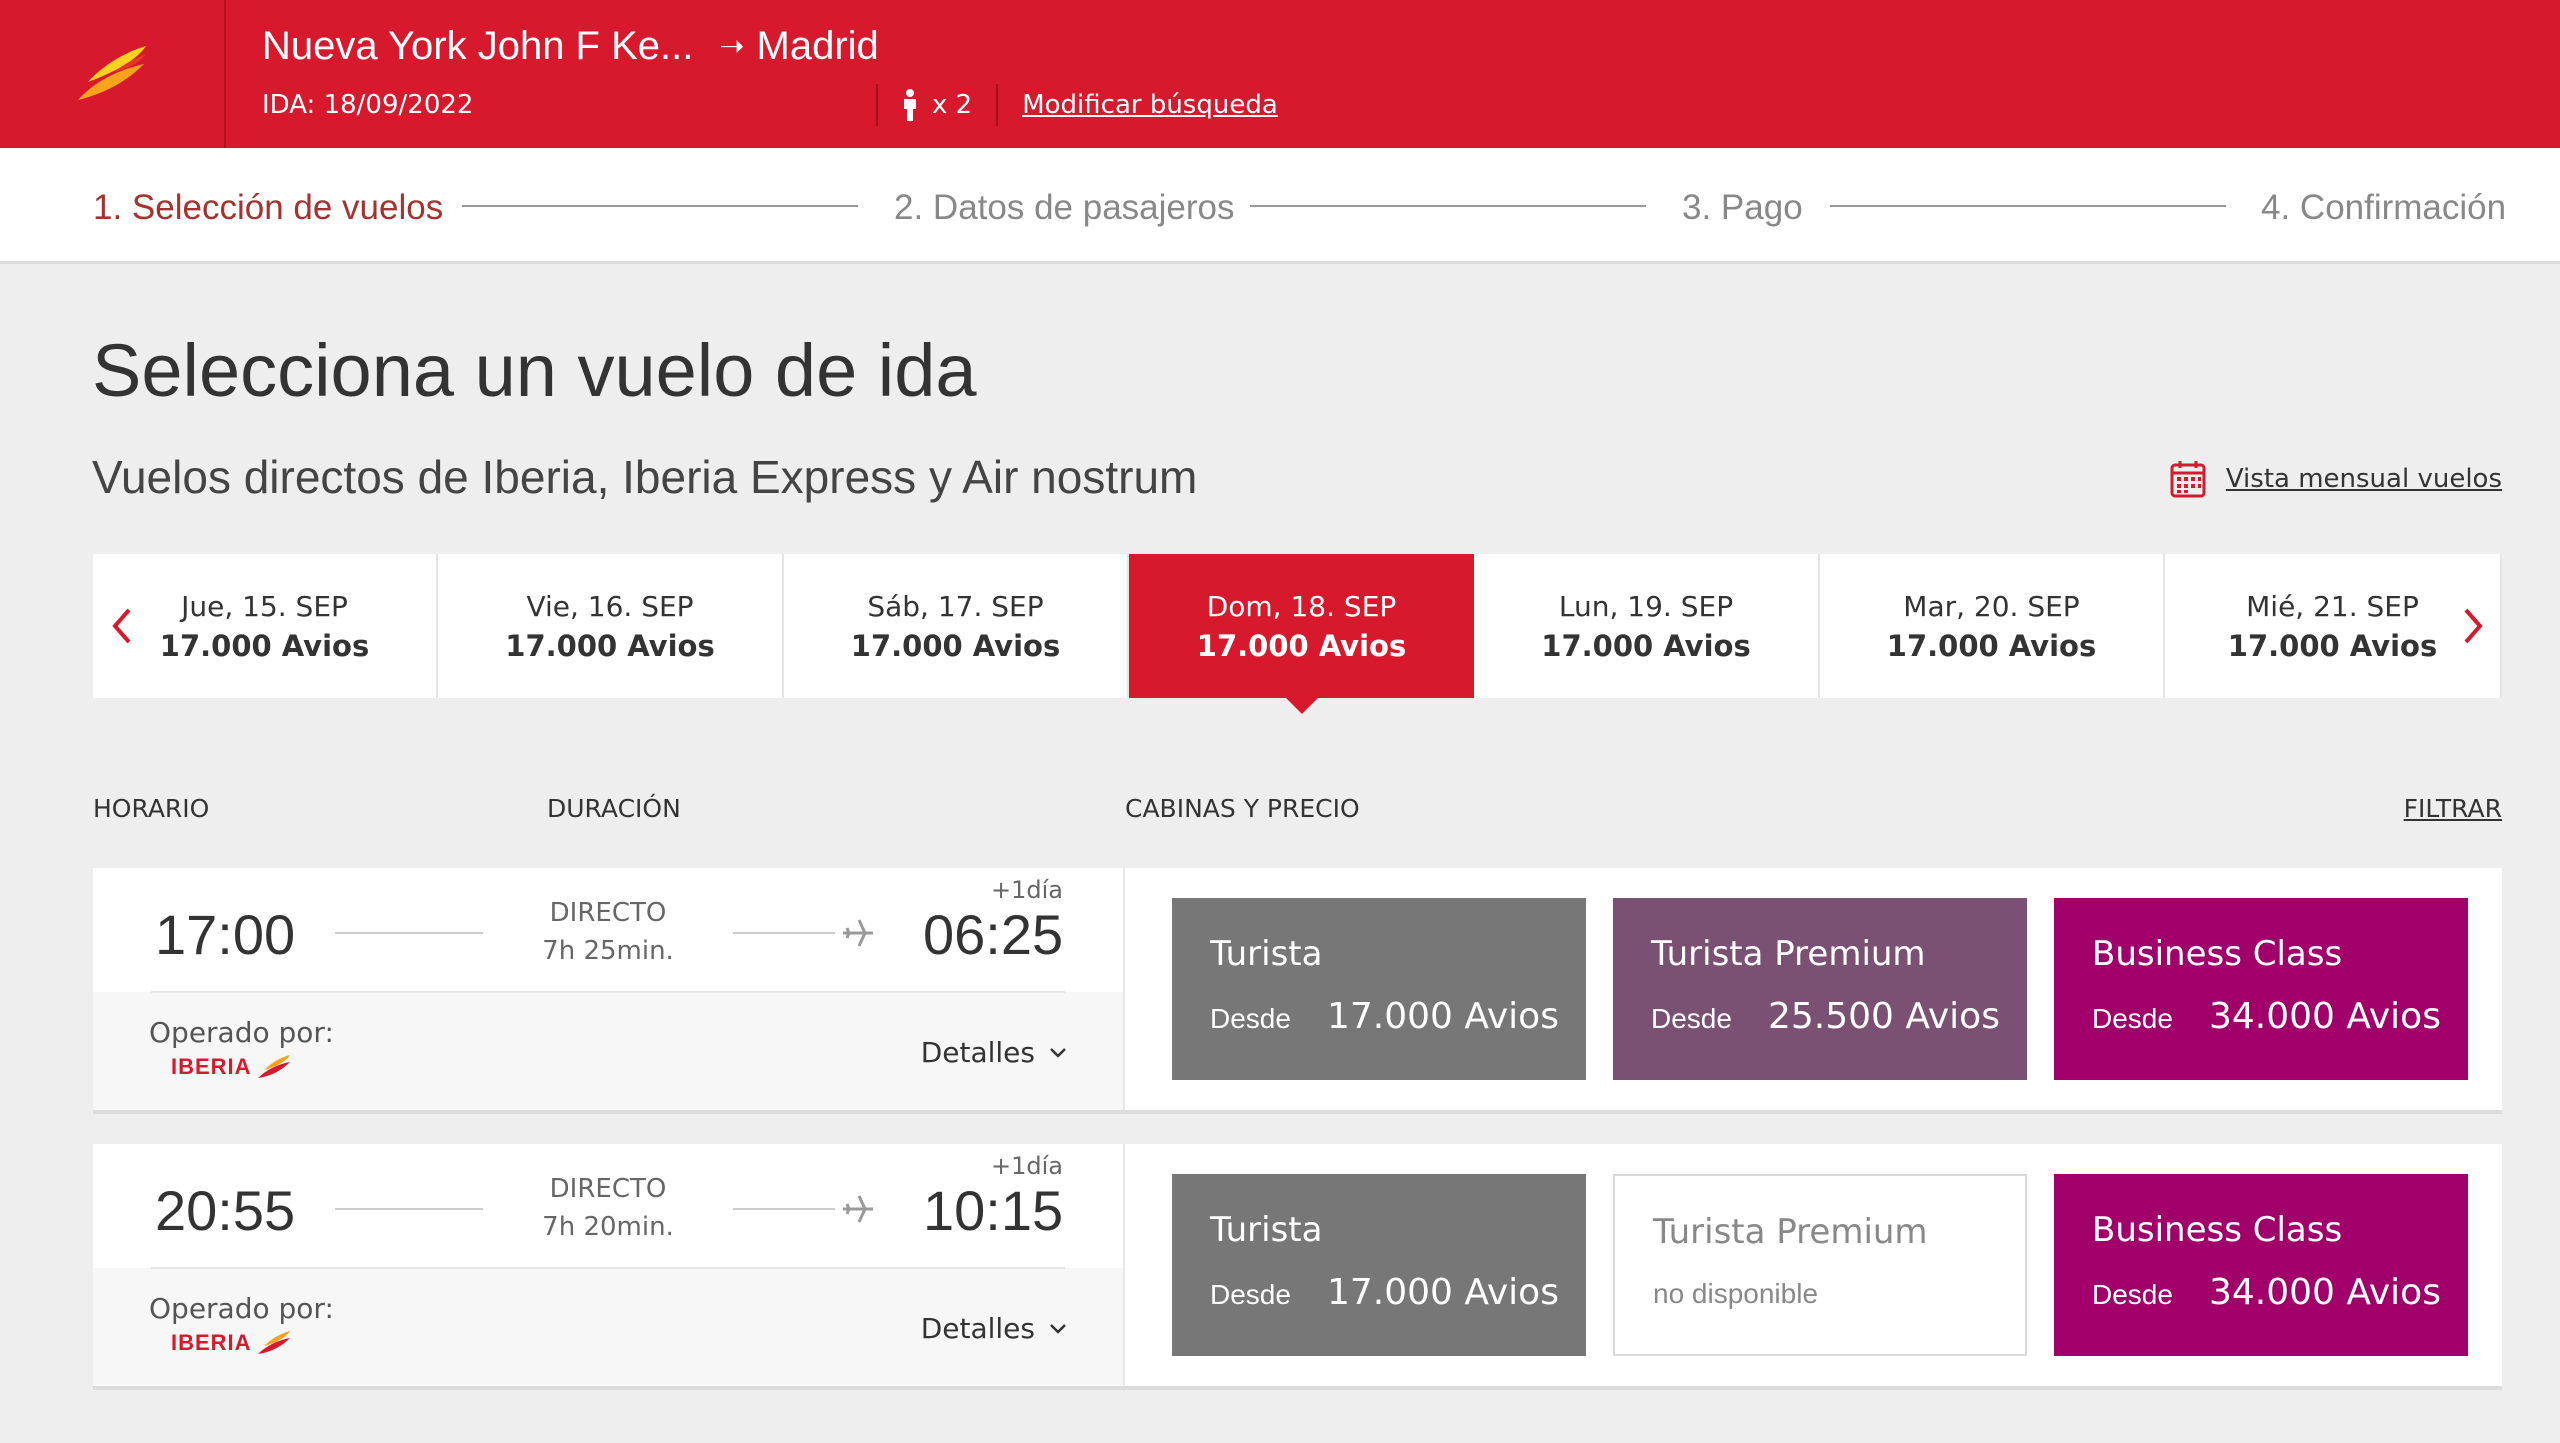  I want to click on date-option-selected: Dom, 18. SEP 17.000 Avios, so click(1301, 634).